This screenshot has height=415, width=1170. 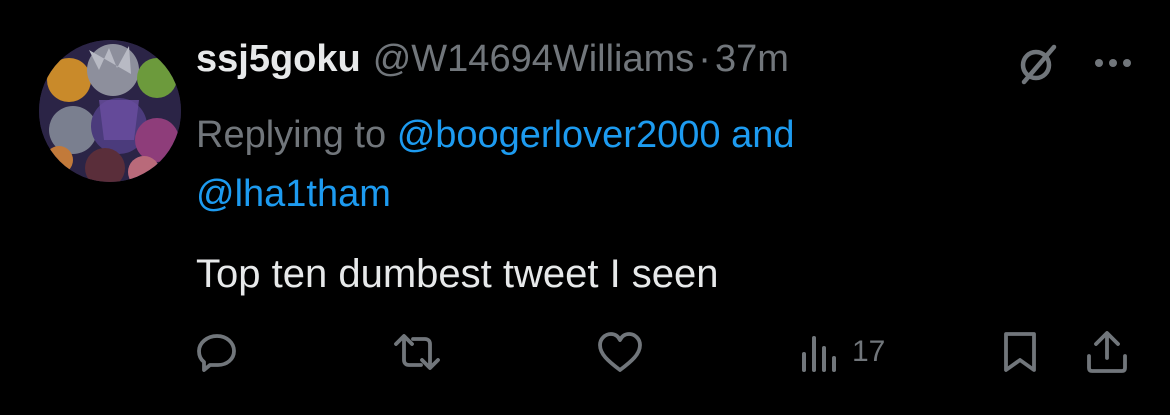 What do you see at coordinates (869, 351) in the screenshot?
I see `views-count: 17` at bounding box center [869, 351].